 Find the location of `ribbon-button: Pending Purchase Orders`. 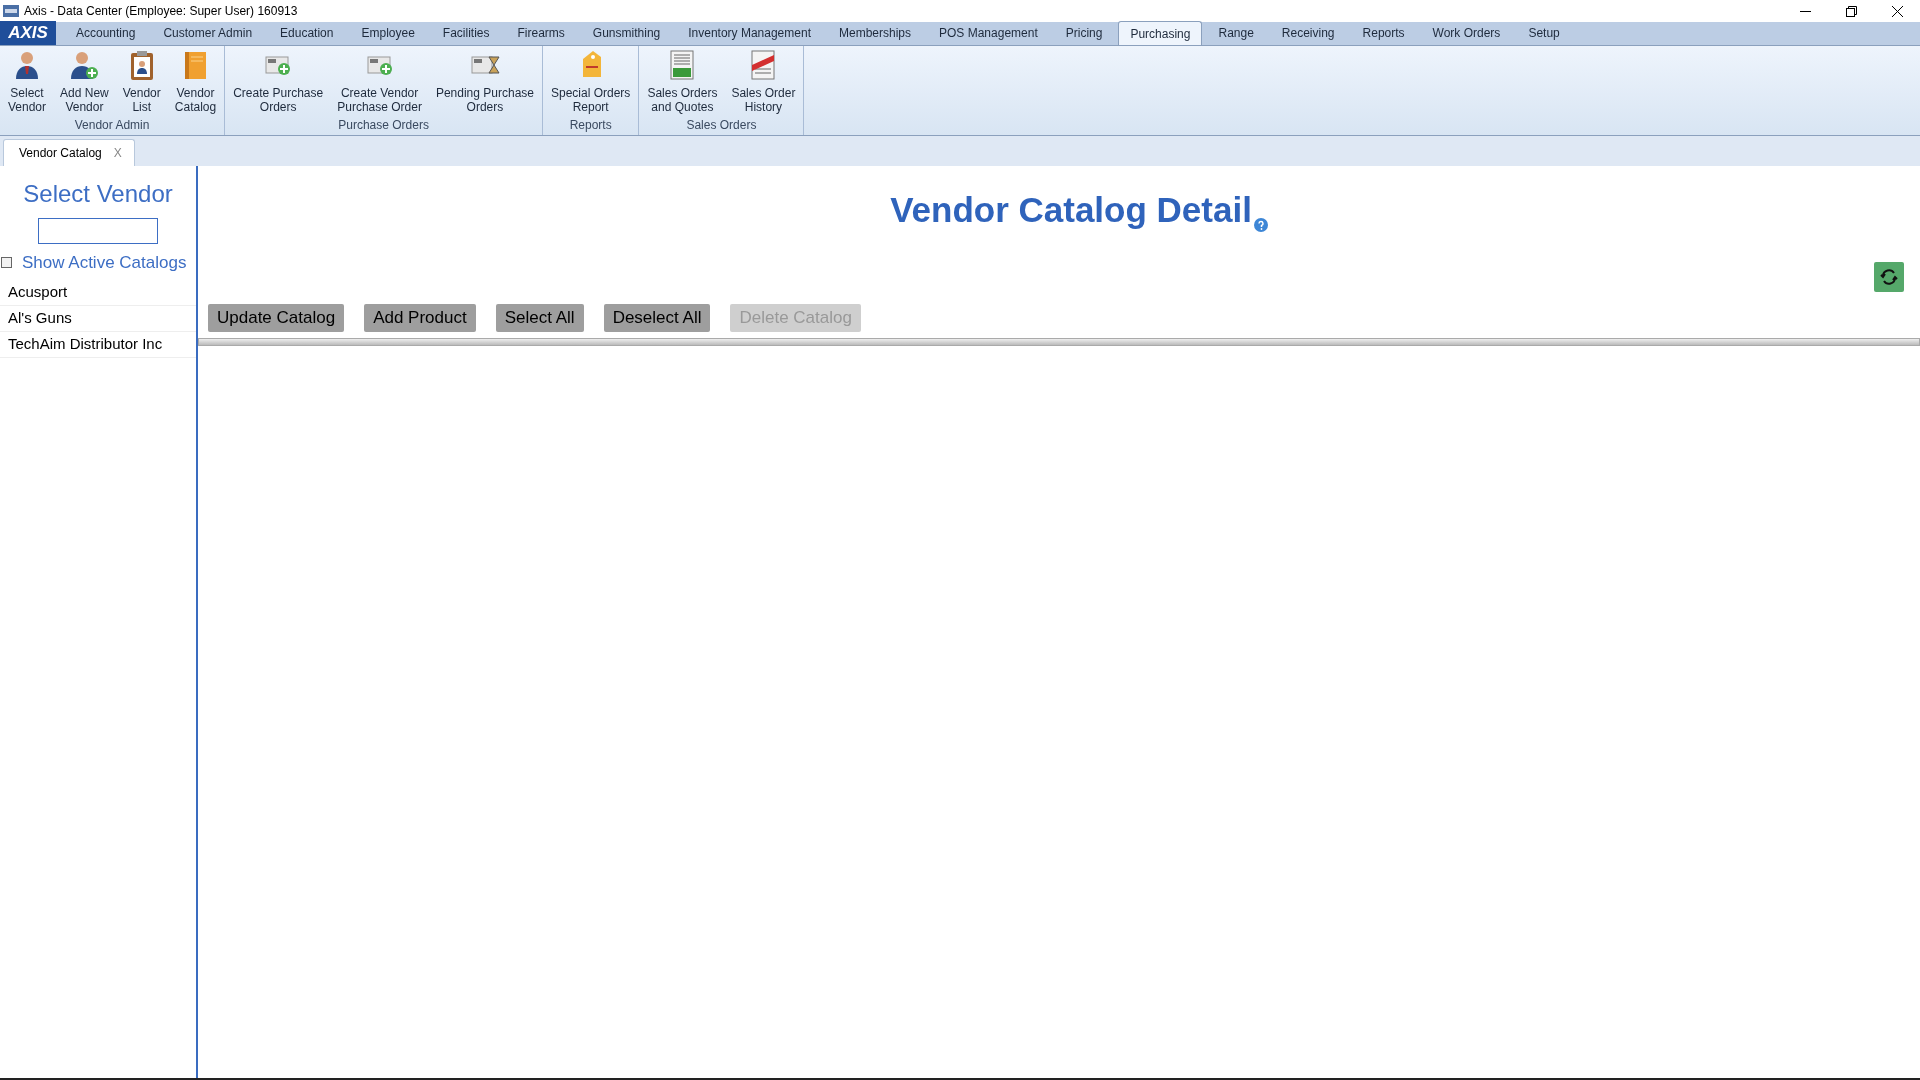

ribbon-button: Pending Purchase Orders is located at coordinates (484, 81).